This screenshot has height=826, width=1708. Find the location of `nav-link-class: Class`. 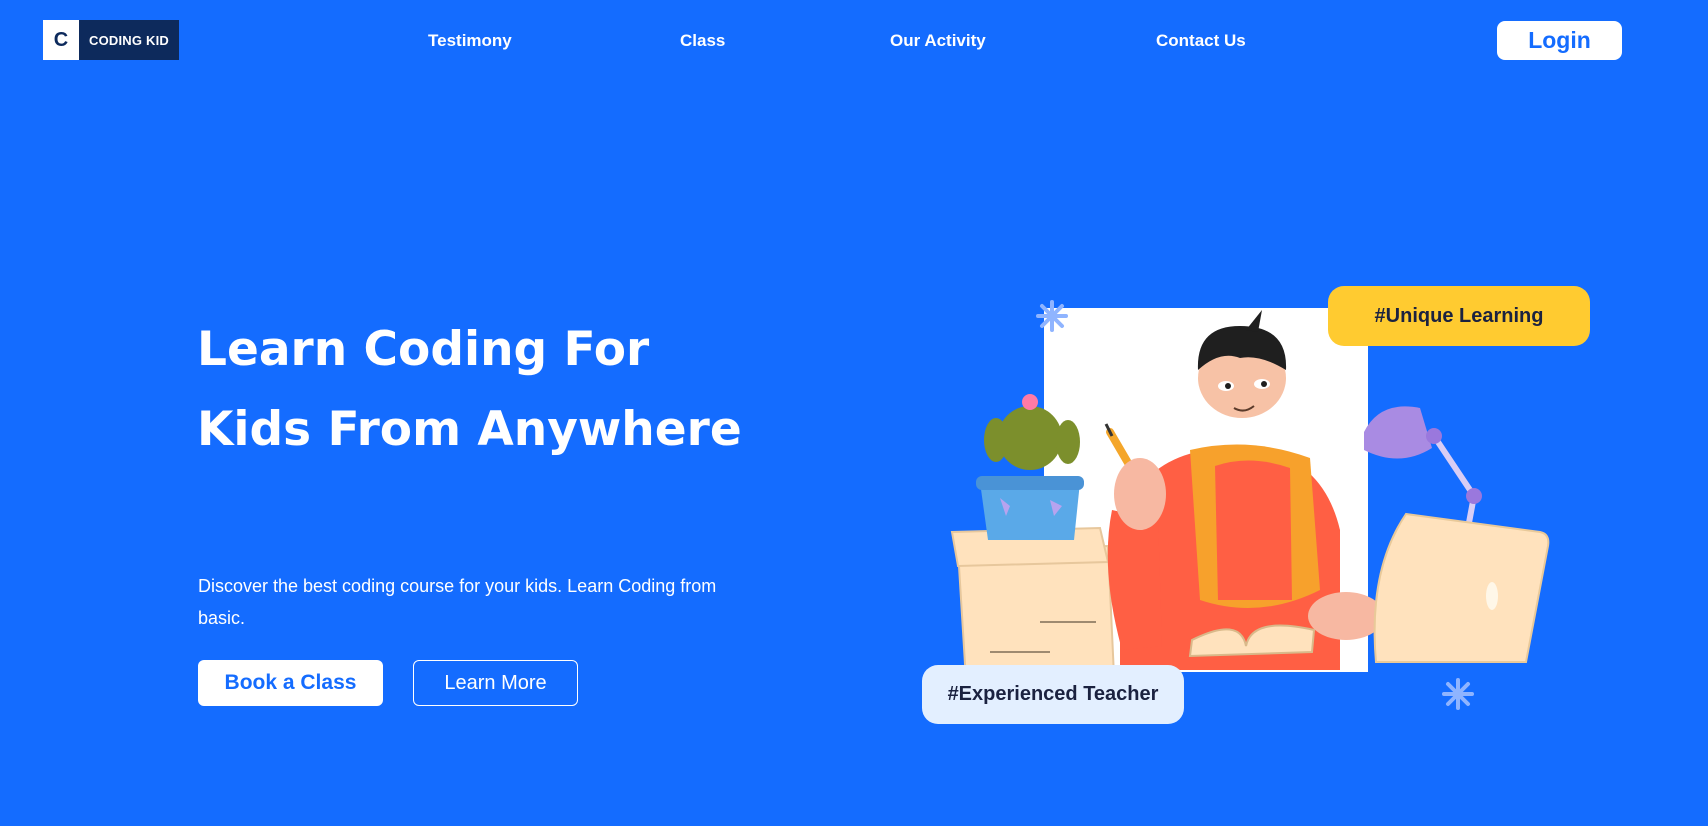

nav-link-class: Class is located at coordinates (702, 41).